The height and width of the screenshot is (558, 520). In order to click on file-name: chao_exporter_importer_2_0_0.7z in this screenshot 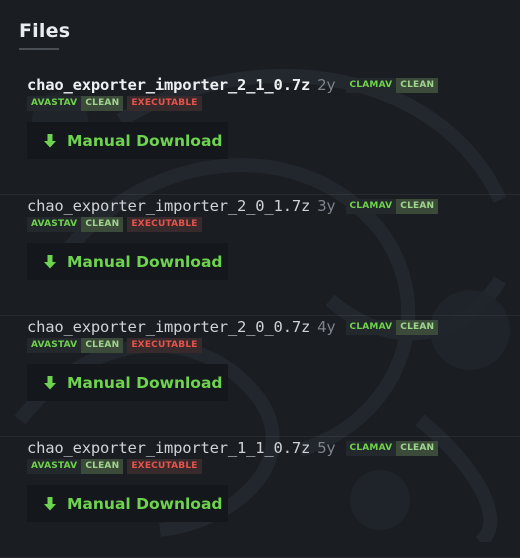, I will do `click(168, 327)`.